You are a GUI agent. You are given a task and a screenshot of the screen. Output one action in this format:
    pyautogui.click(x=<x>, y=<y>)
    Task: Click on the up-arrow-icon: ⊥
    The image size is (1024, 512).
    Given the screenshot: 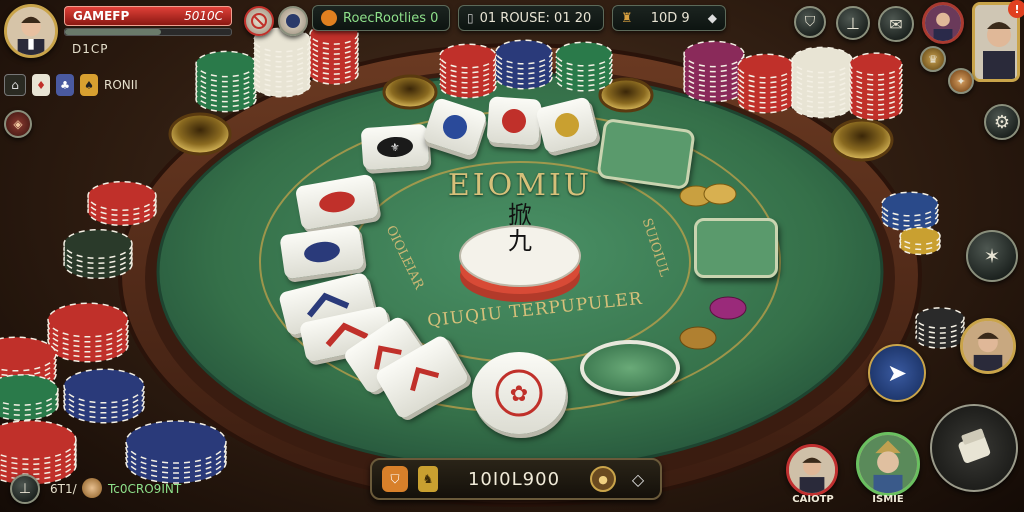 What is the action you would take?
    pyautogui.click(x=25, y=489)
    